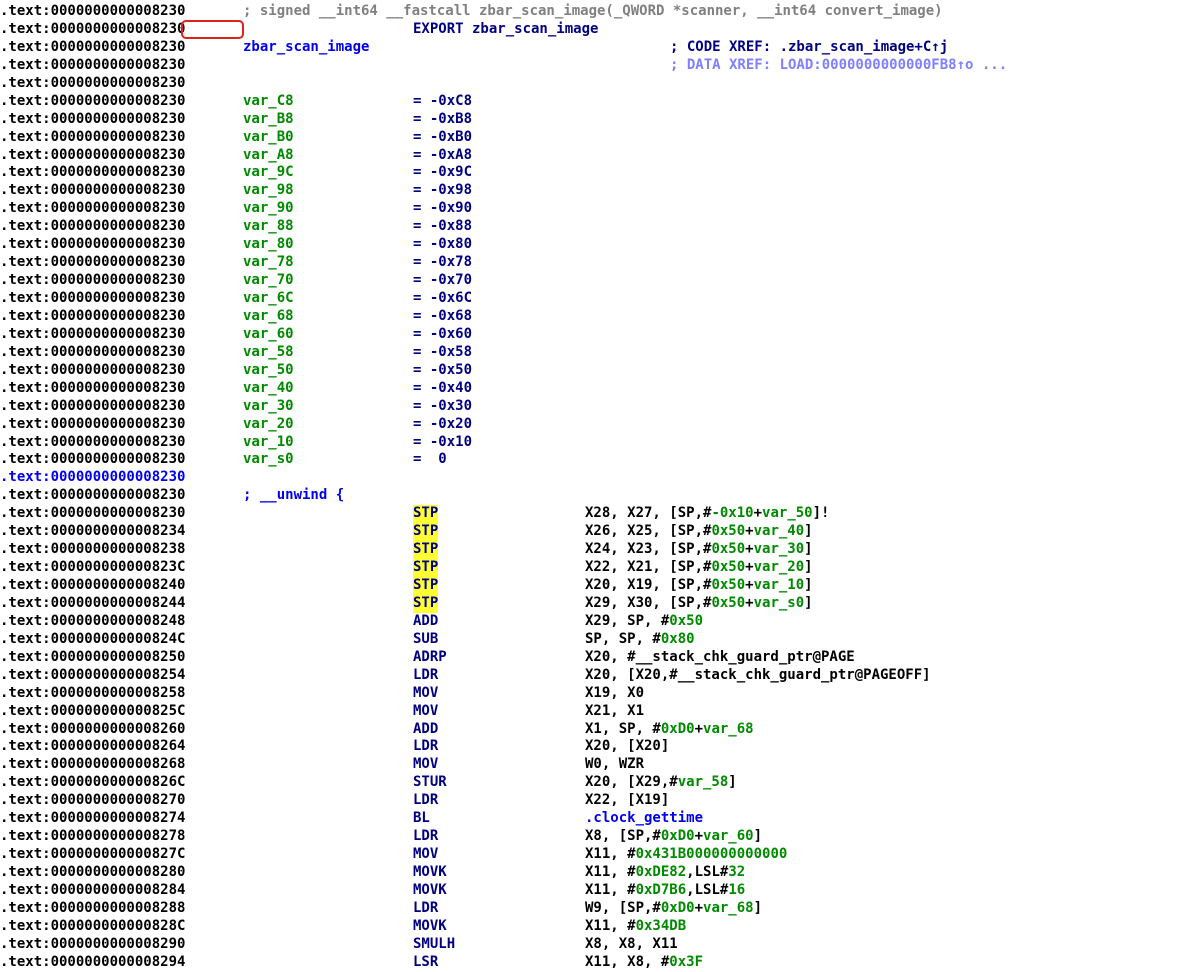 This screenshot has width=1200, height=972. Describe the element at coordinates (669, 730) in the screenshot. I see `instruction-operands: X1, SP, #0xD0+var_68` at that location.